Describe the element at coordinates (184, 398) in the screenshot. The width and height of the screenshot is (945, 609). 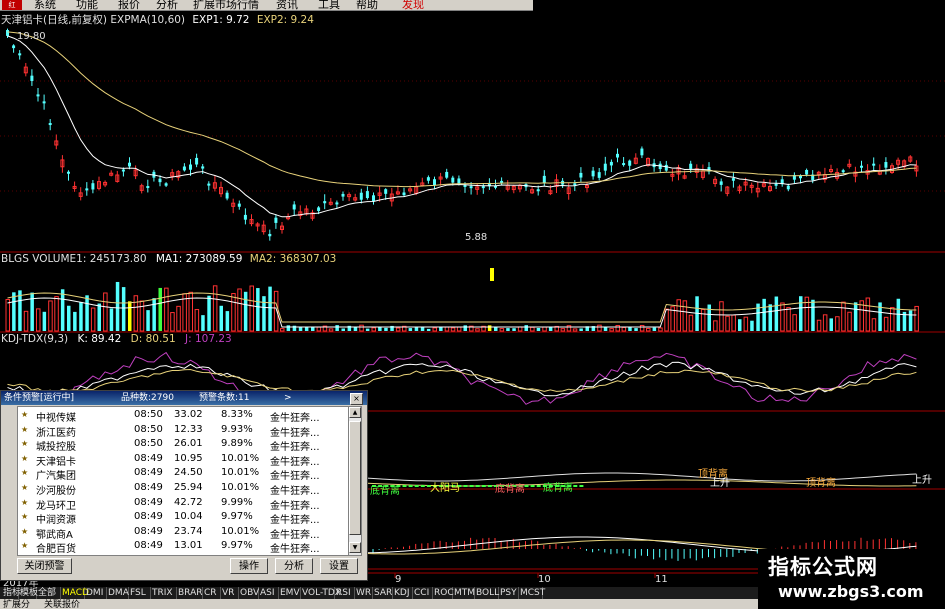
I see `dialog-title-bar: 条件预警[运行中] 品种数:2790 预警条数:11 > ×` at that location.